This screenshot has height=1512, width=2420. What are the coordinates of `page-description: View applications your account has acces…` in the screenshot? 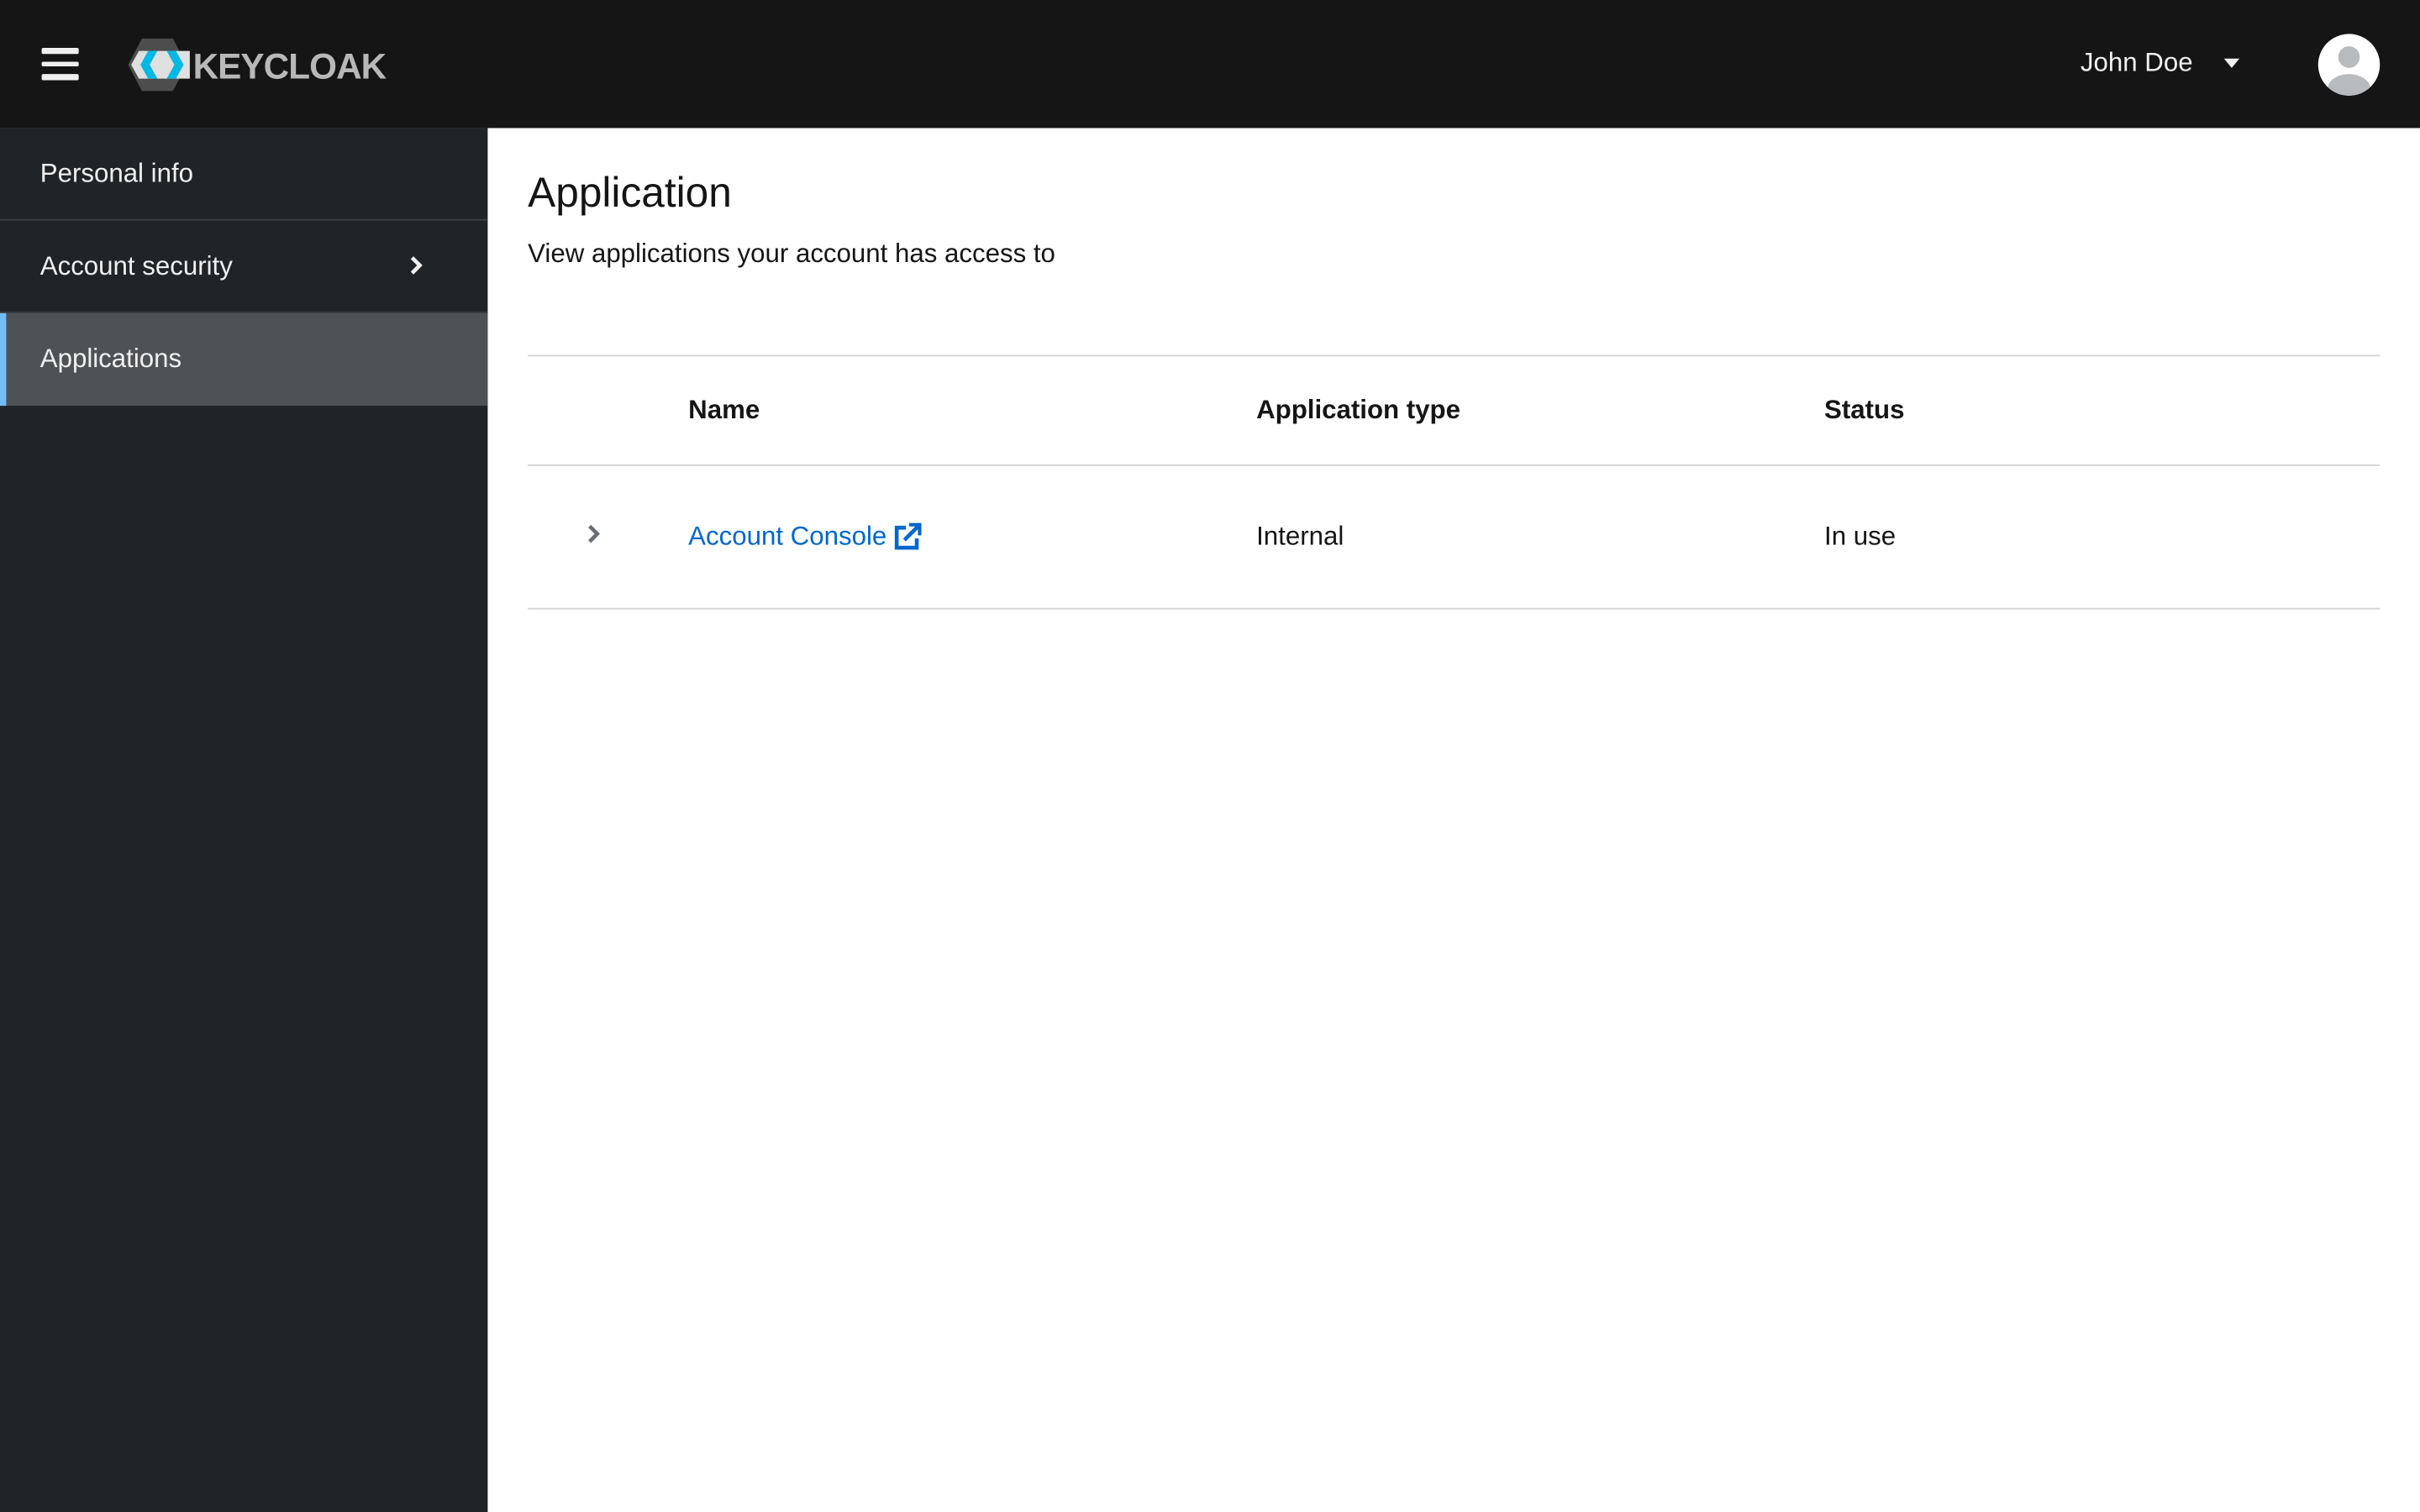 It's located at (792, 254).